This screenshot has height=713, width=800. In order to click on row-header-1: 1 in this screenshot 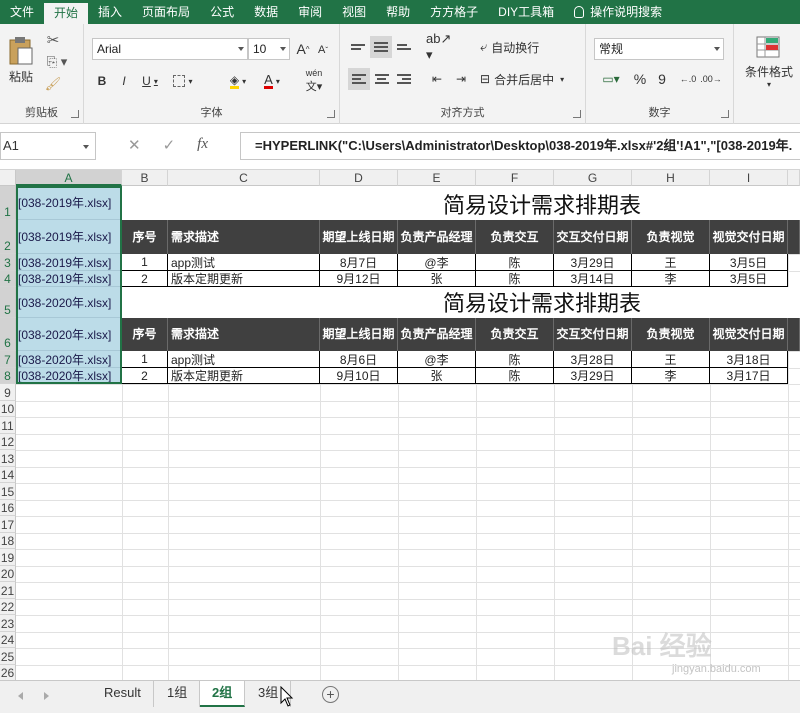, I will do `click(8, 203)`.